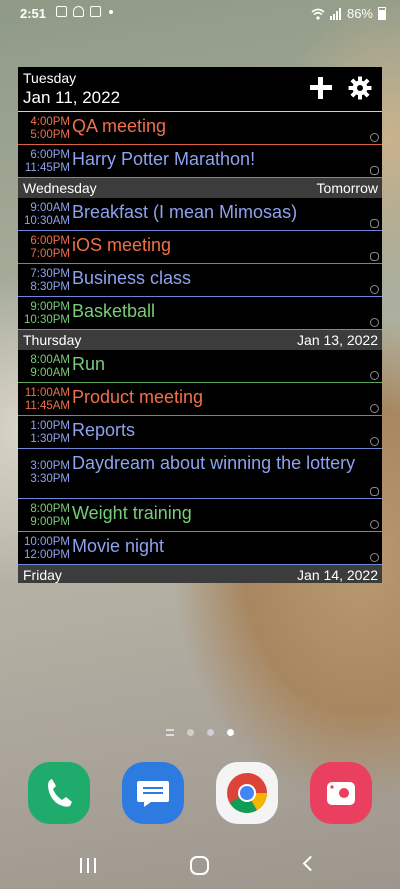 This screenshot has height=889, width=400. I want to click on event-times: 11:00AM 11:45AM, so click(44, 399).